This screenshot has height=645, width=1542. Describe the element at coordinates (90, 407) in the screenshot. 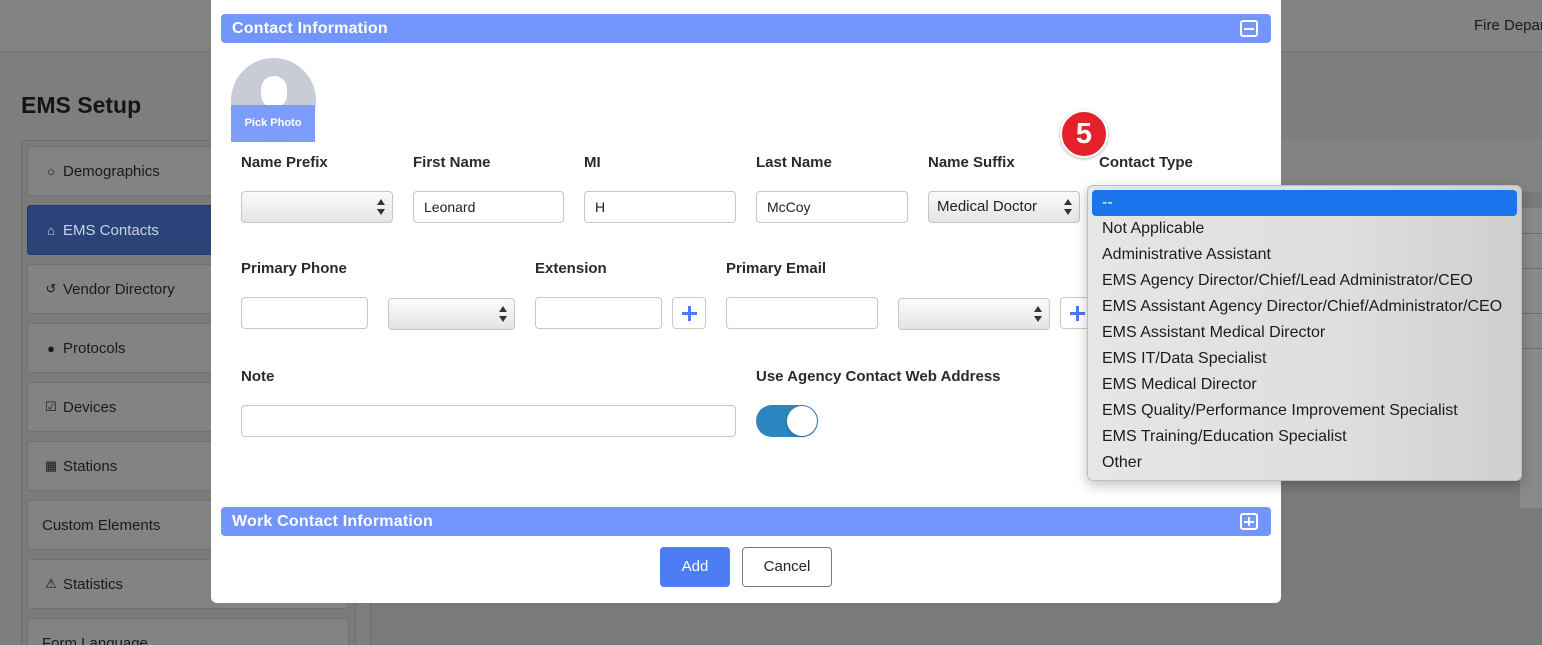

I see `sidebar-item-label: Devices` at that location.